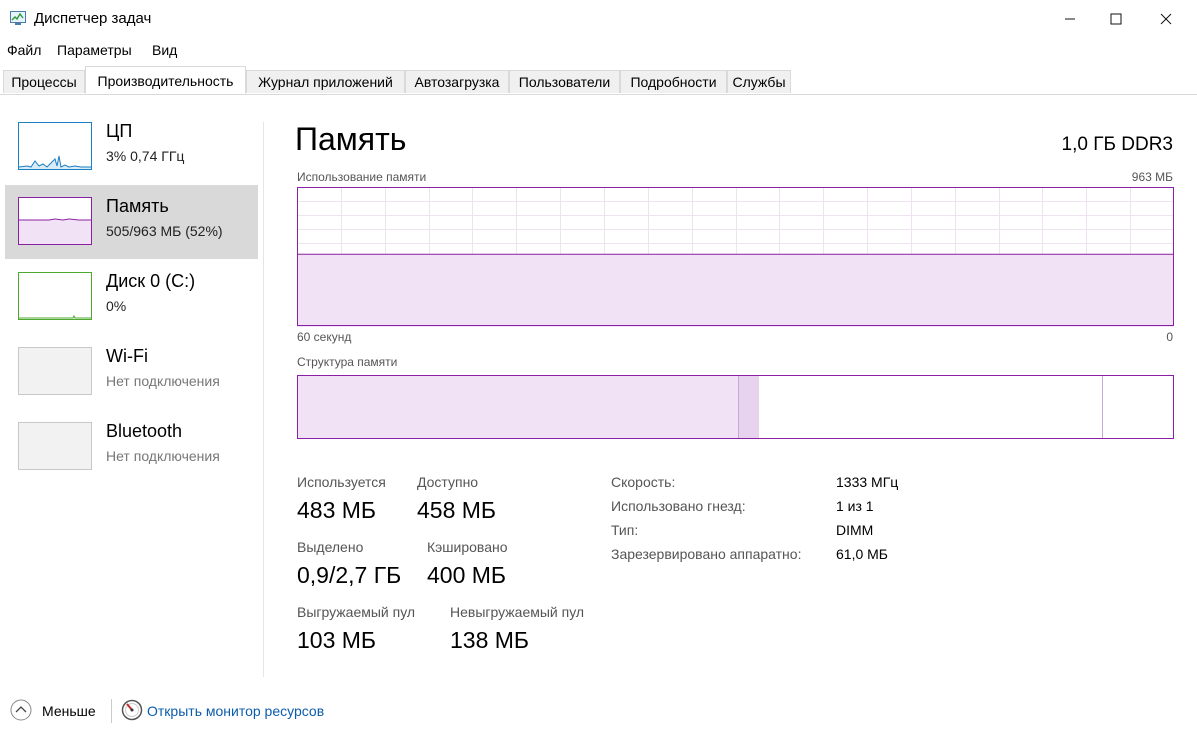  What do you see at coordinates (131, 372) in the screenshot?
I see `sidebar-item-wifi: Wi-Fi Нет подключения` at bounding box center [131, 372].